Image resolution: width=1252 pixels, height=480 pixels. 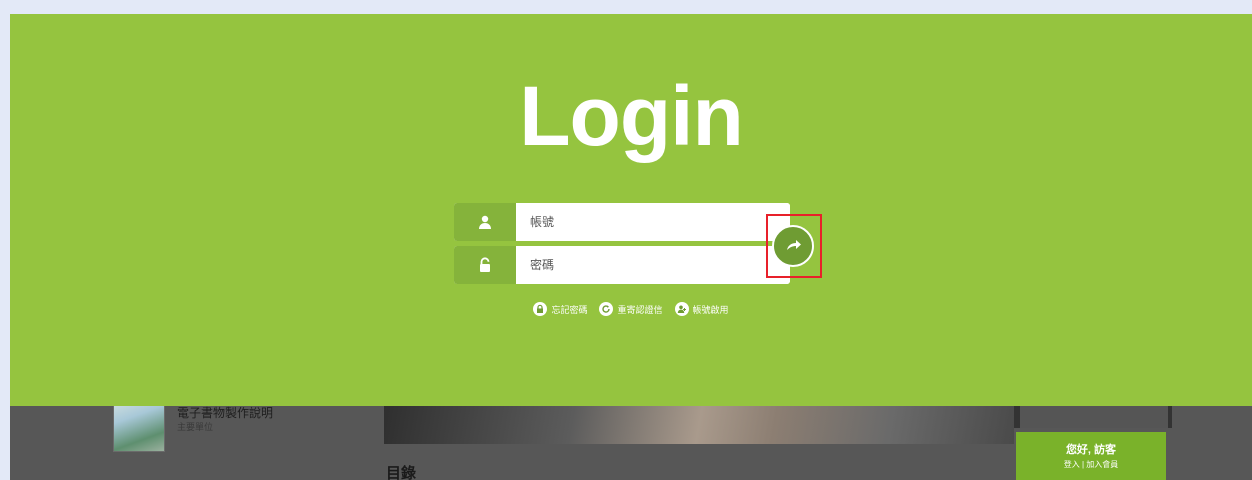 I want to click on section-heading-text: 目錄, so click(x=401, y=472).